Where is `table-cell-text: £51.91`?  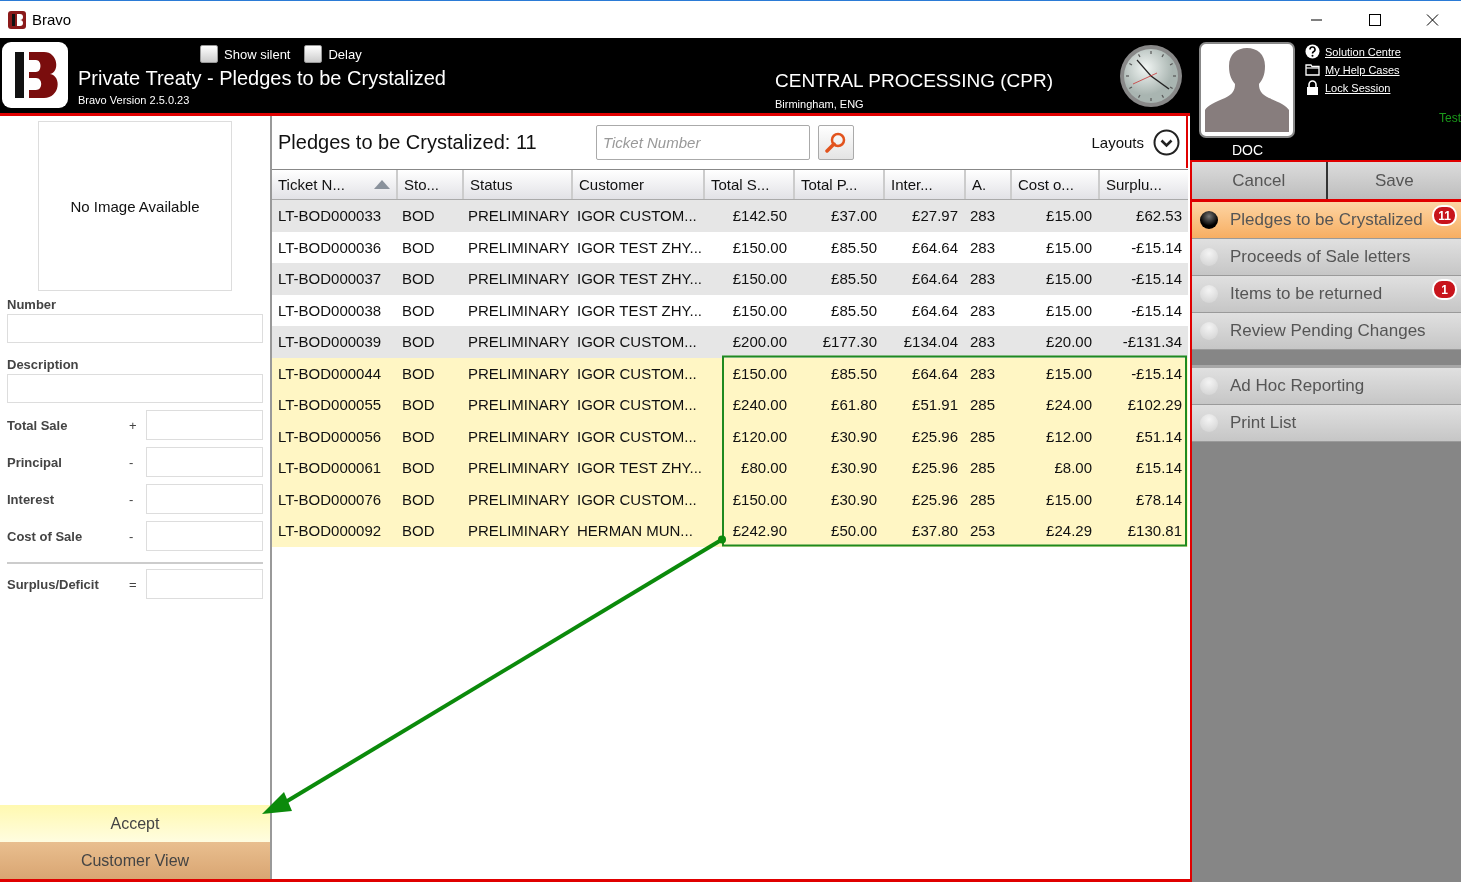 table-cell-text: £51.91 is located at coordinates (935, 405).